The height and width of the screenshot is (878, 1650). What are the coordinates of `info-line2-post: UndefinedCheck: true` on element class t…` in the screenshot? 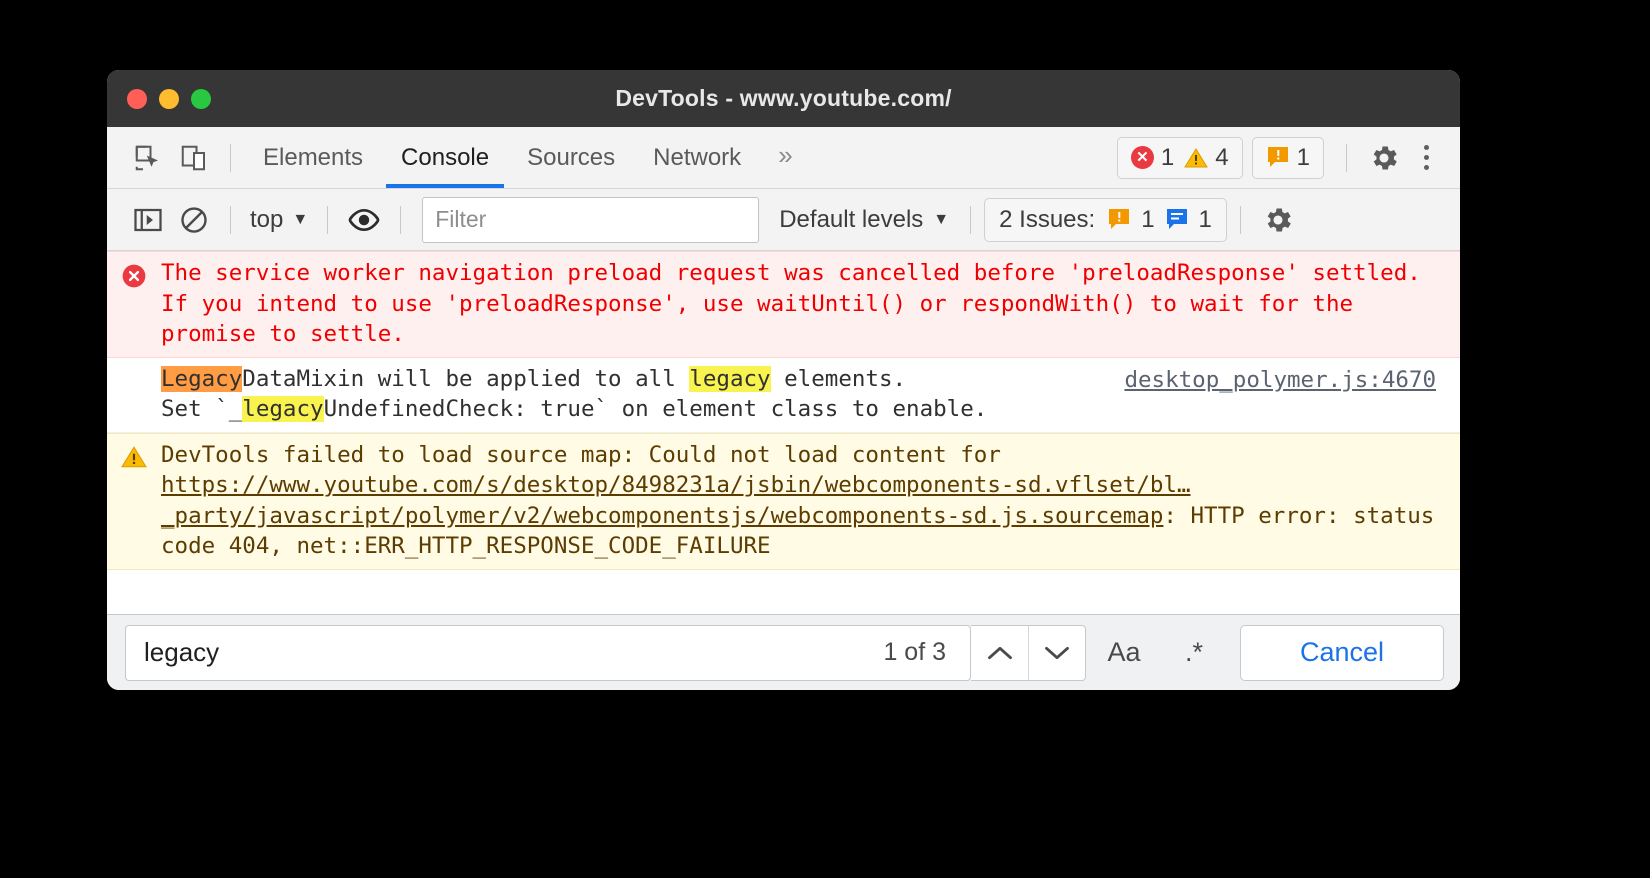 It's located at (655, 409).